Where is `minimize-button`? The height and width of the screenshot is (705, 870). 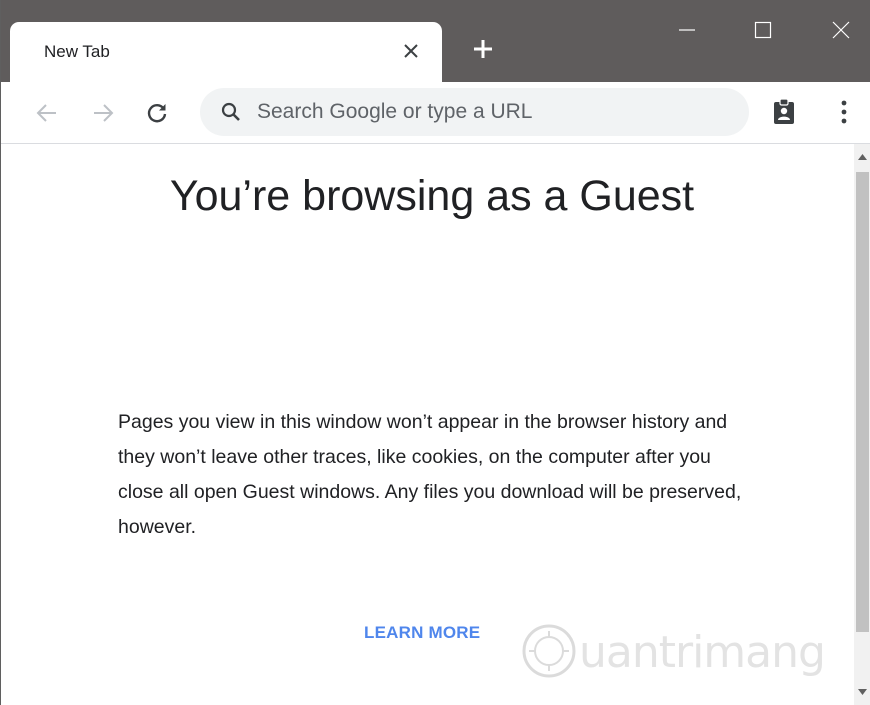 minimize-button is located at coordinates (687, 30).